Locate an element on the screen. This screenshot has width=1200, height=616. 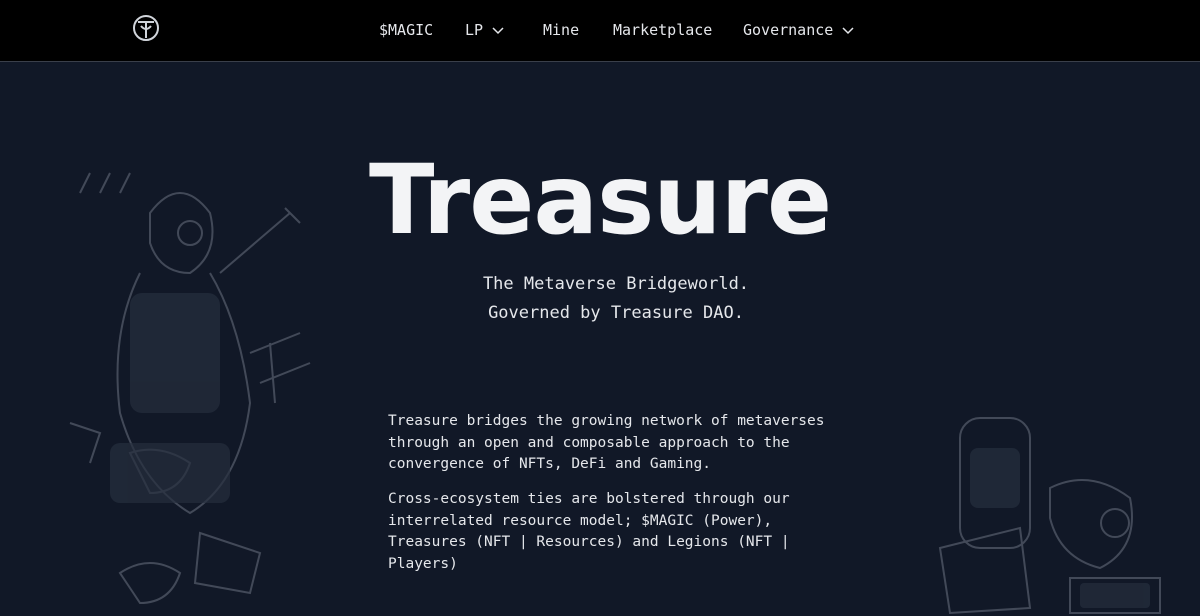
nav-item-label: $MAGIC is located at coordinates (406, 30).